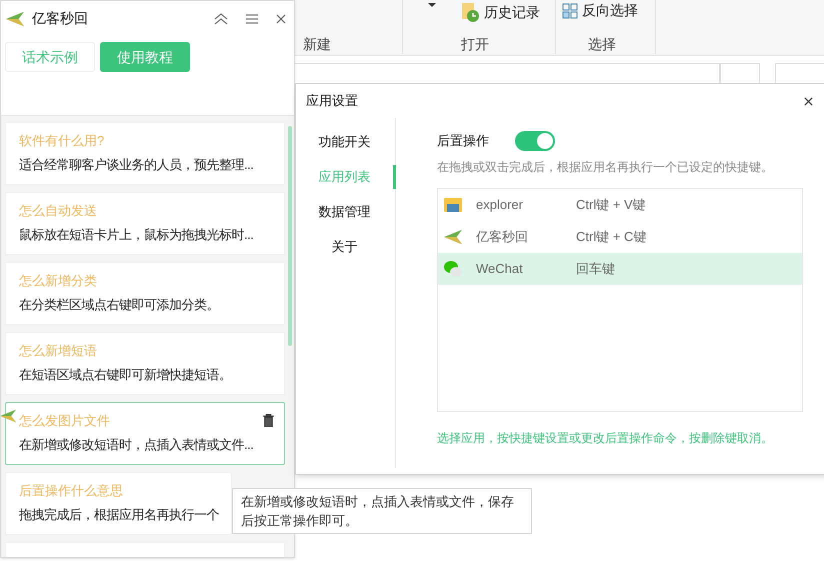 The image size is (824, 561). What do you see at coordinates (145, 293) in the screenshot?
I see `phrase-card: 怎么新增分类 在分类栏区域点右键即可添加分类。` at bounding box center [145, 293].